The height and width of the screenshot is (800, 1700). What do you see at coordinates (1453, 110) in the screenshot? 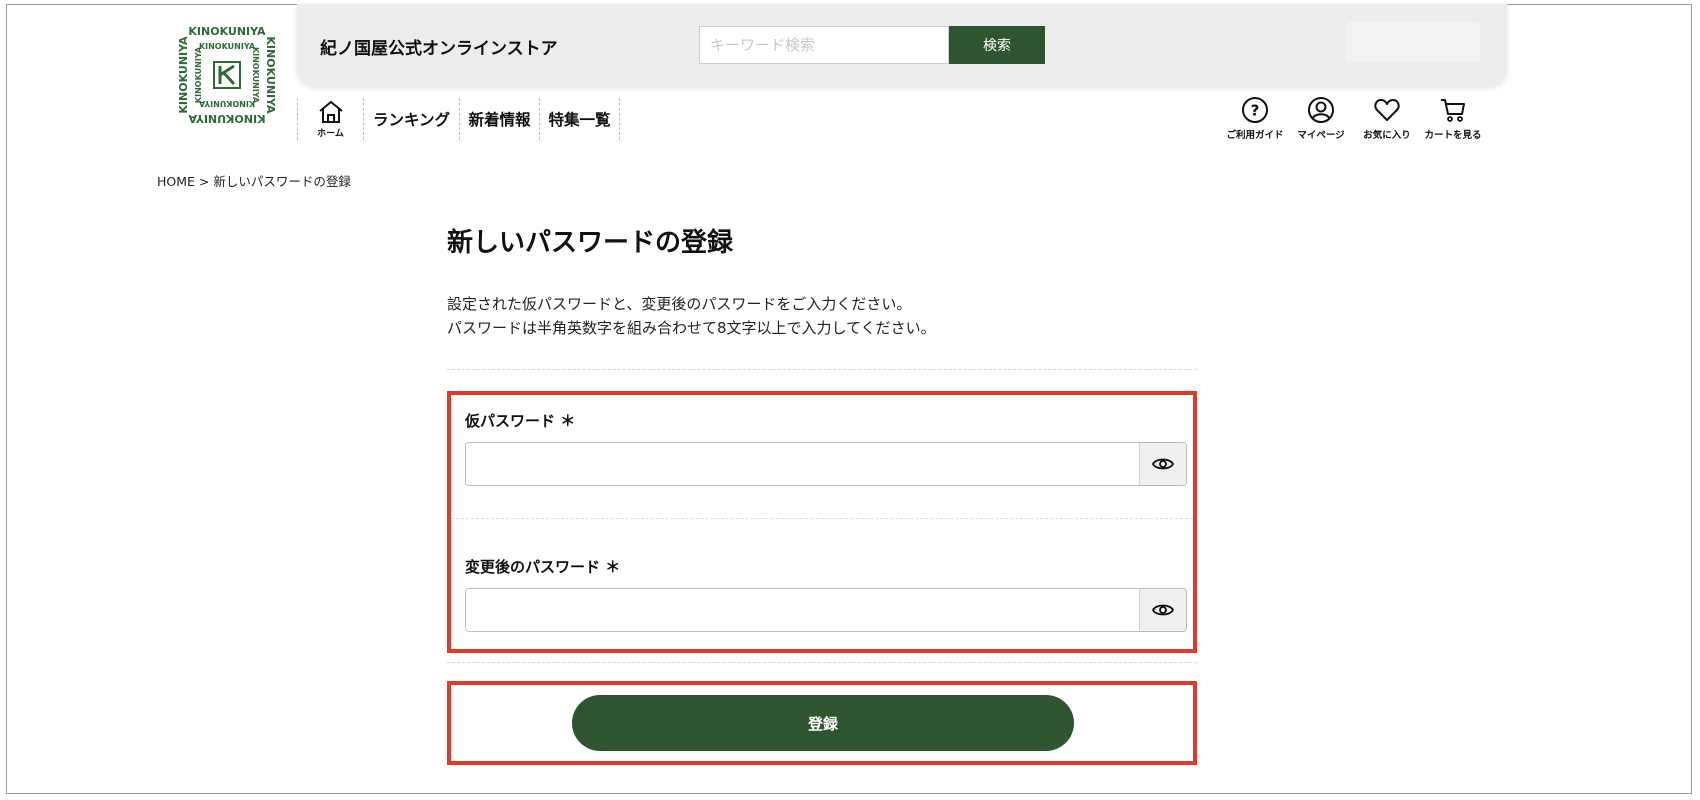
I see `cart-icon` at bounding box center [1453, 110].